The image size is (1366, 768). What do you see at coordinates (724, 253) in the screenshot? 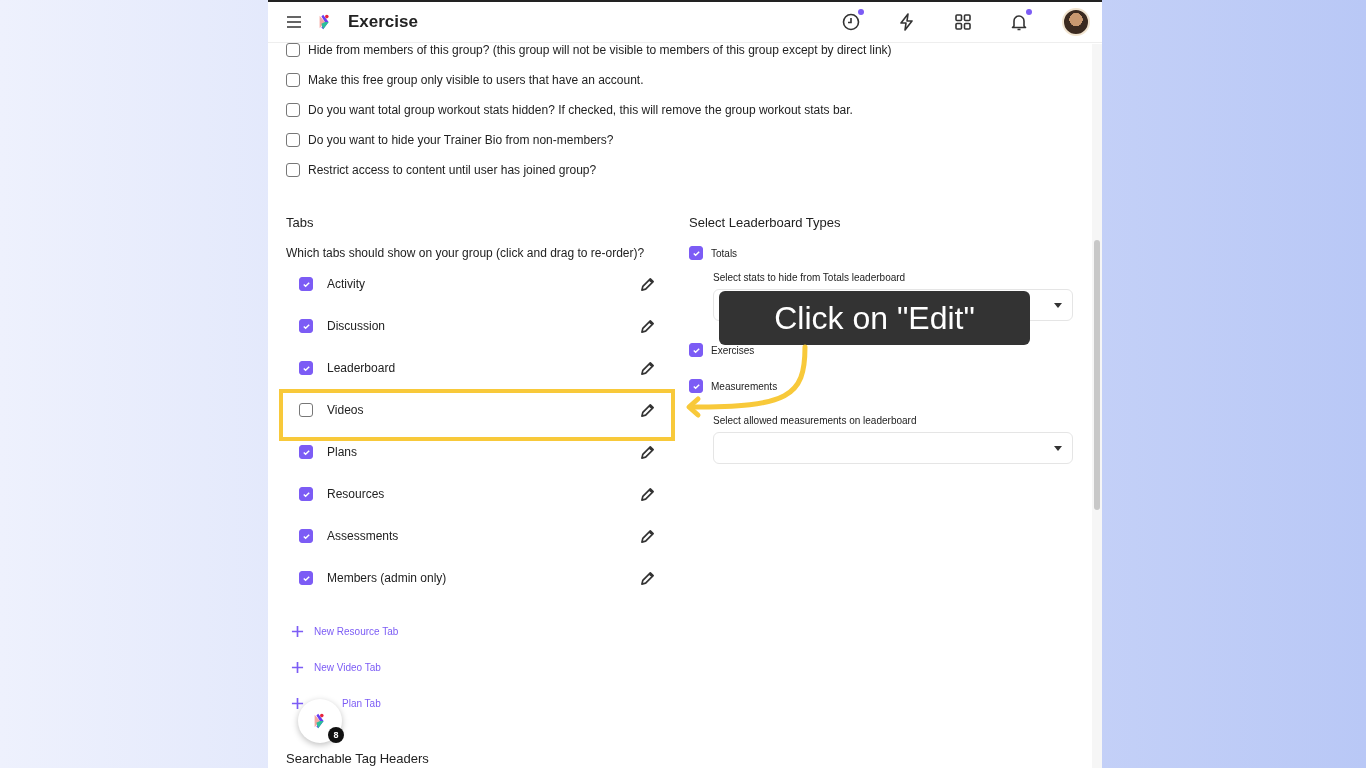
I see `checkbox-label: Totals` at bounding box center [724, 253].